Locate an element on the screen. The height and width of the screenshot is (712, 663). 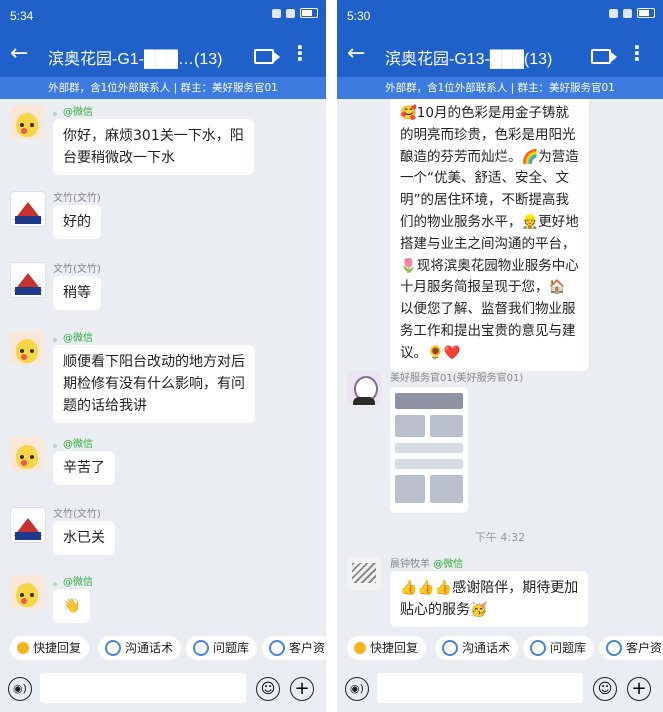
message-item: 晨钟牧羊 @微信 👍👍👍感谢陪伴，期待更加 贴心的服务🥳 is located at coordinates (500, 592).